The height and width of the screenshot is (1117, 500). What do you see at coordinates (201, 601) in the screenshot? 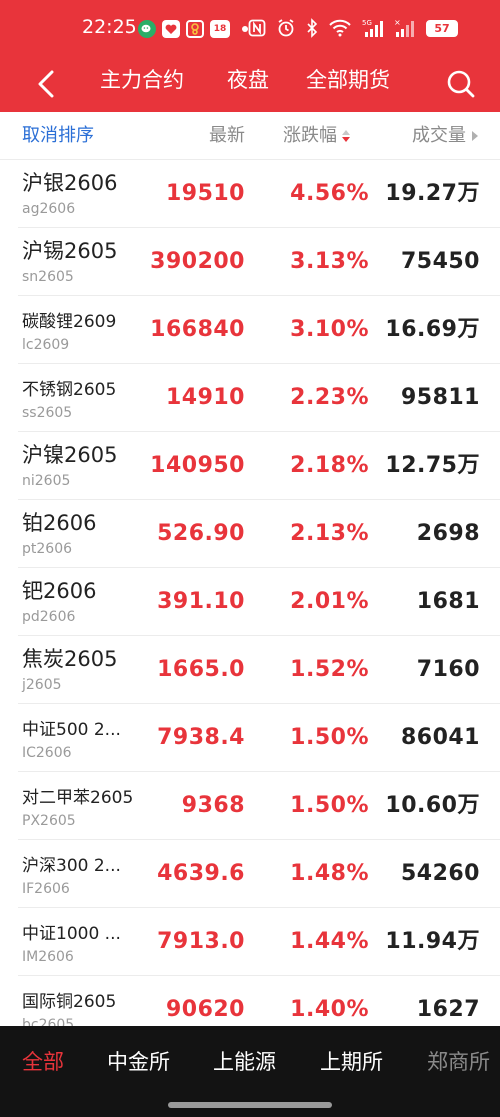
I see `latest-price: 391.10` at bounding box center [201, 601].